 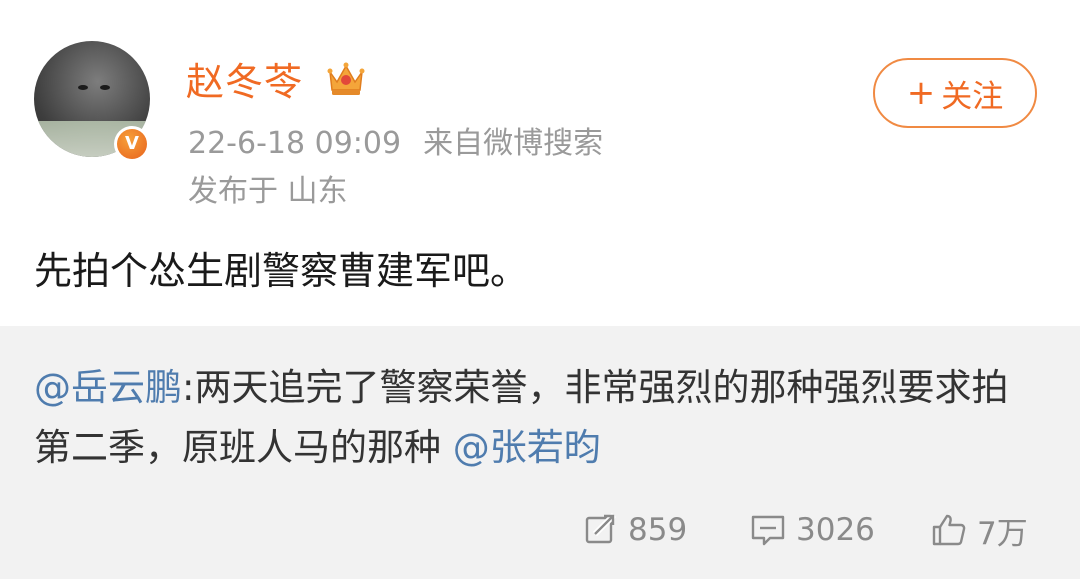 I want to click on verified-badge-letter: V, so click(x=132, y=144).